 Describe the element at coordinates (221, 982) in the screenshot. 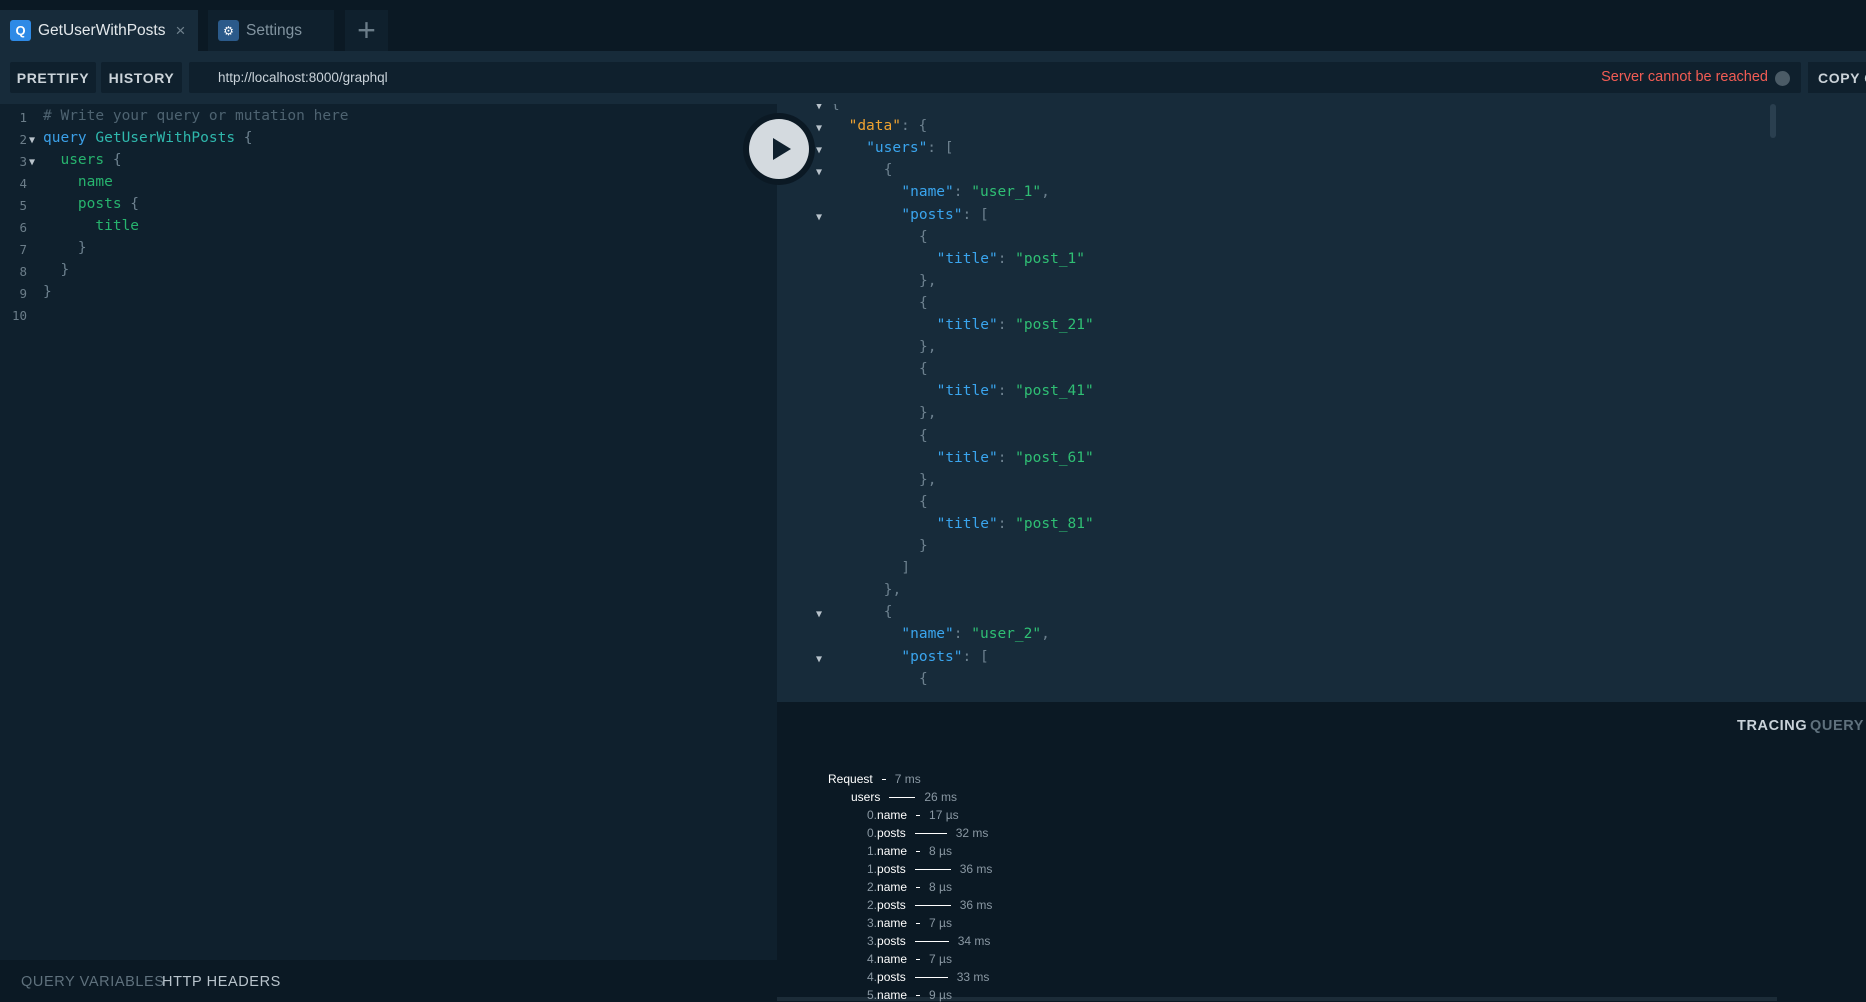

I see `tab-http-headers: HTTP HEADERS` at that location.